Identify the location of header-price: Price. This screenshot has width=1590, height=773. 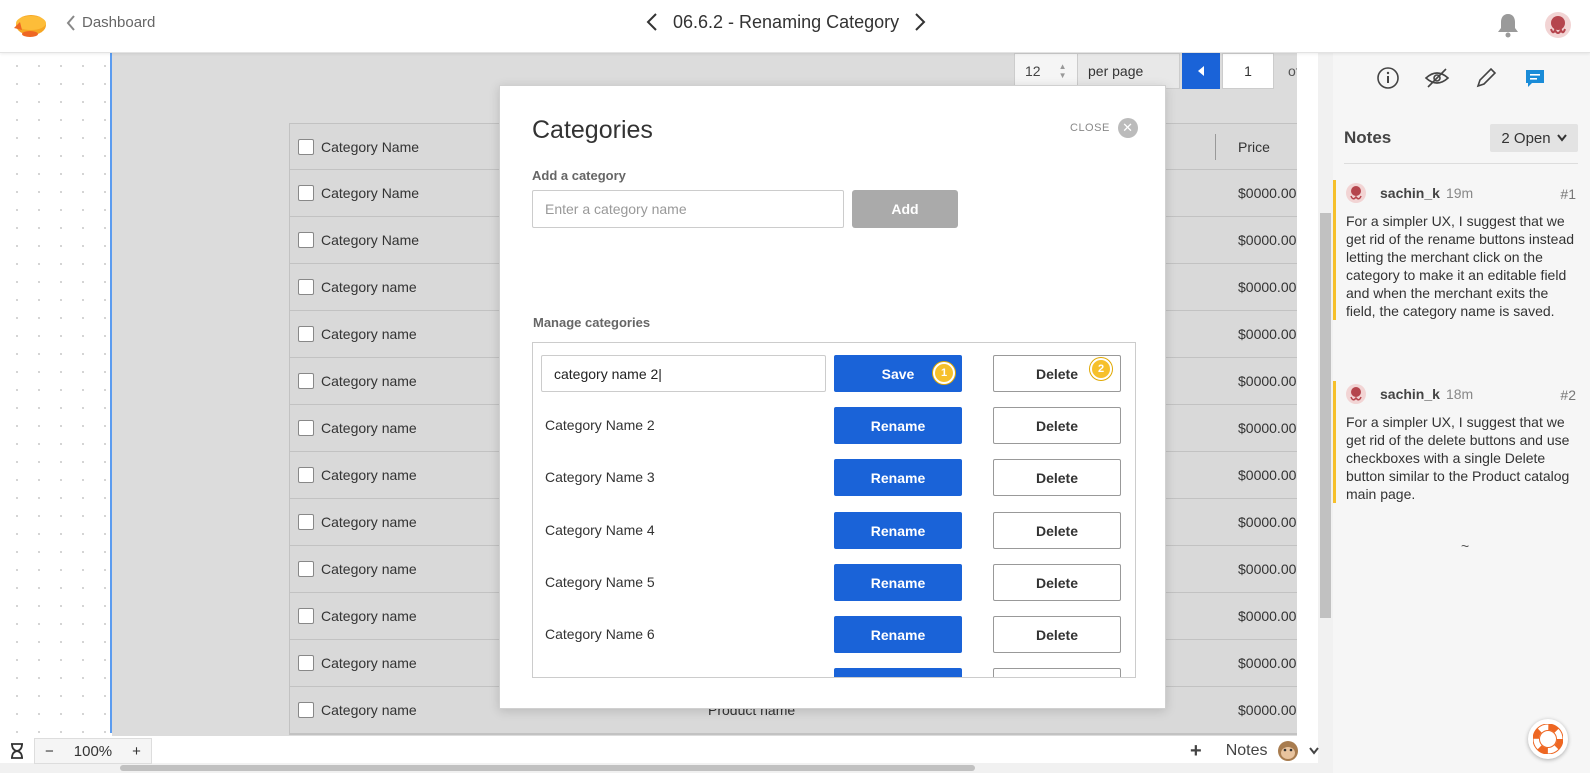
(1254, 147).